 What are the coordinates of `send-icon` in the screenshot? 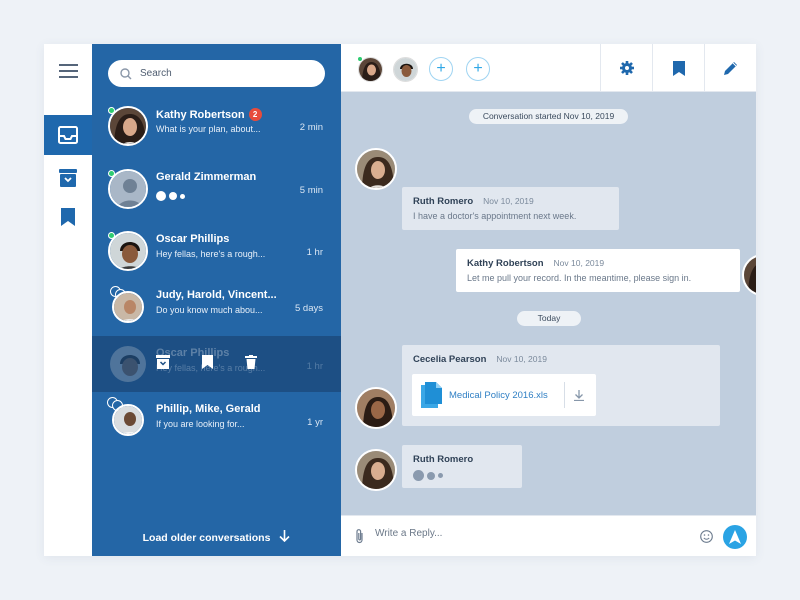 It's located at (735, 537).